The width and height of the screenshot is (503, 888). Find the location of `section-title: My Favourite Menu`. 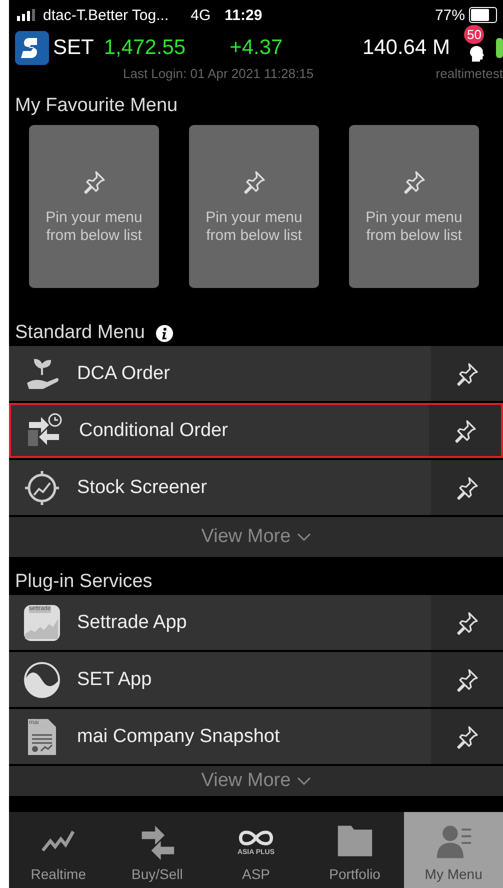

section-title: My Favourite Menu is located at coordinates (96, 106).